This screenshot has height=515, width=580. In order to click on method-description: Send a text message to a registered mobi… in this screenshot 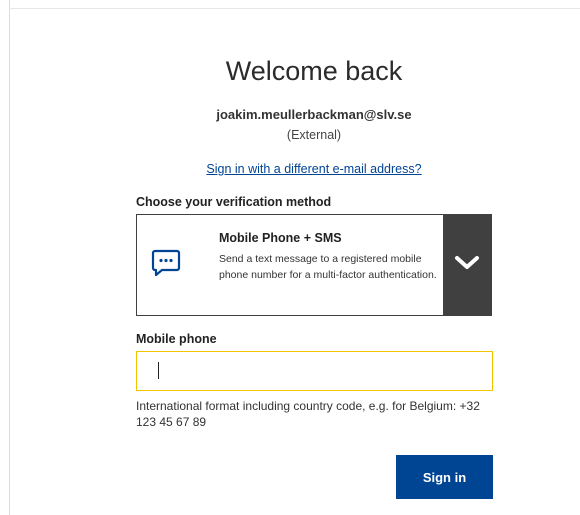, I will do `click(328, 267)`.